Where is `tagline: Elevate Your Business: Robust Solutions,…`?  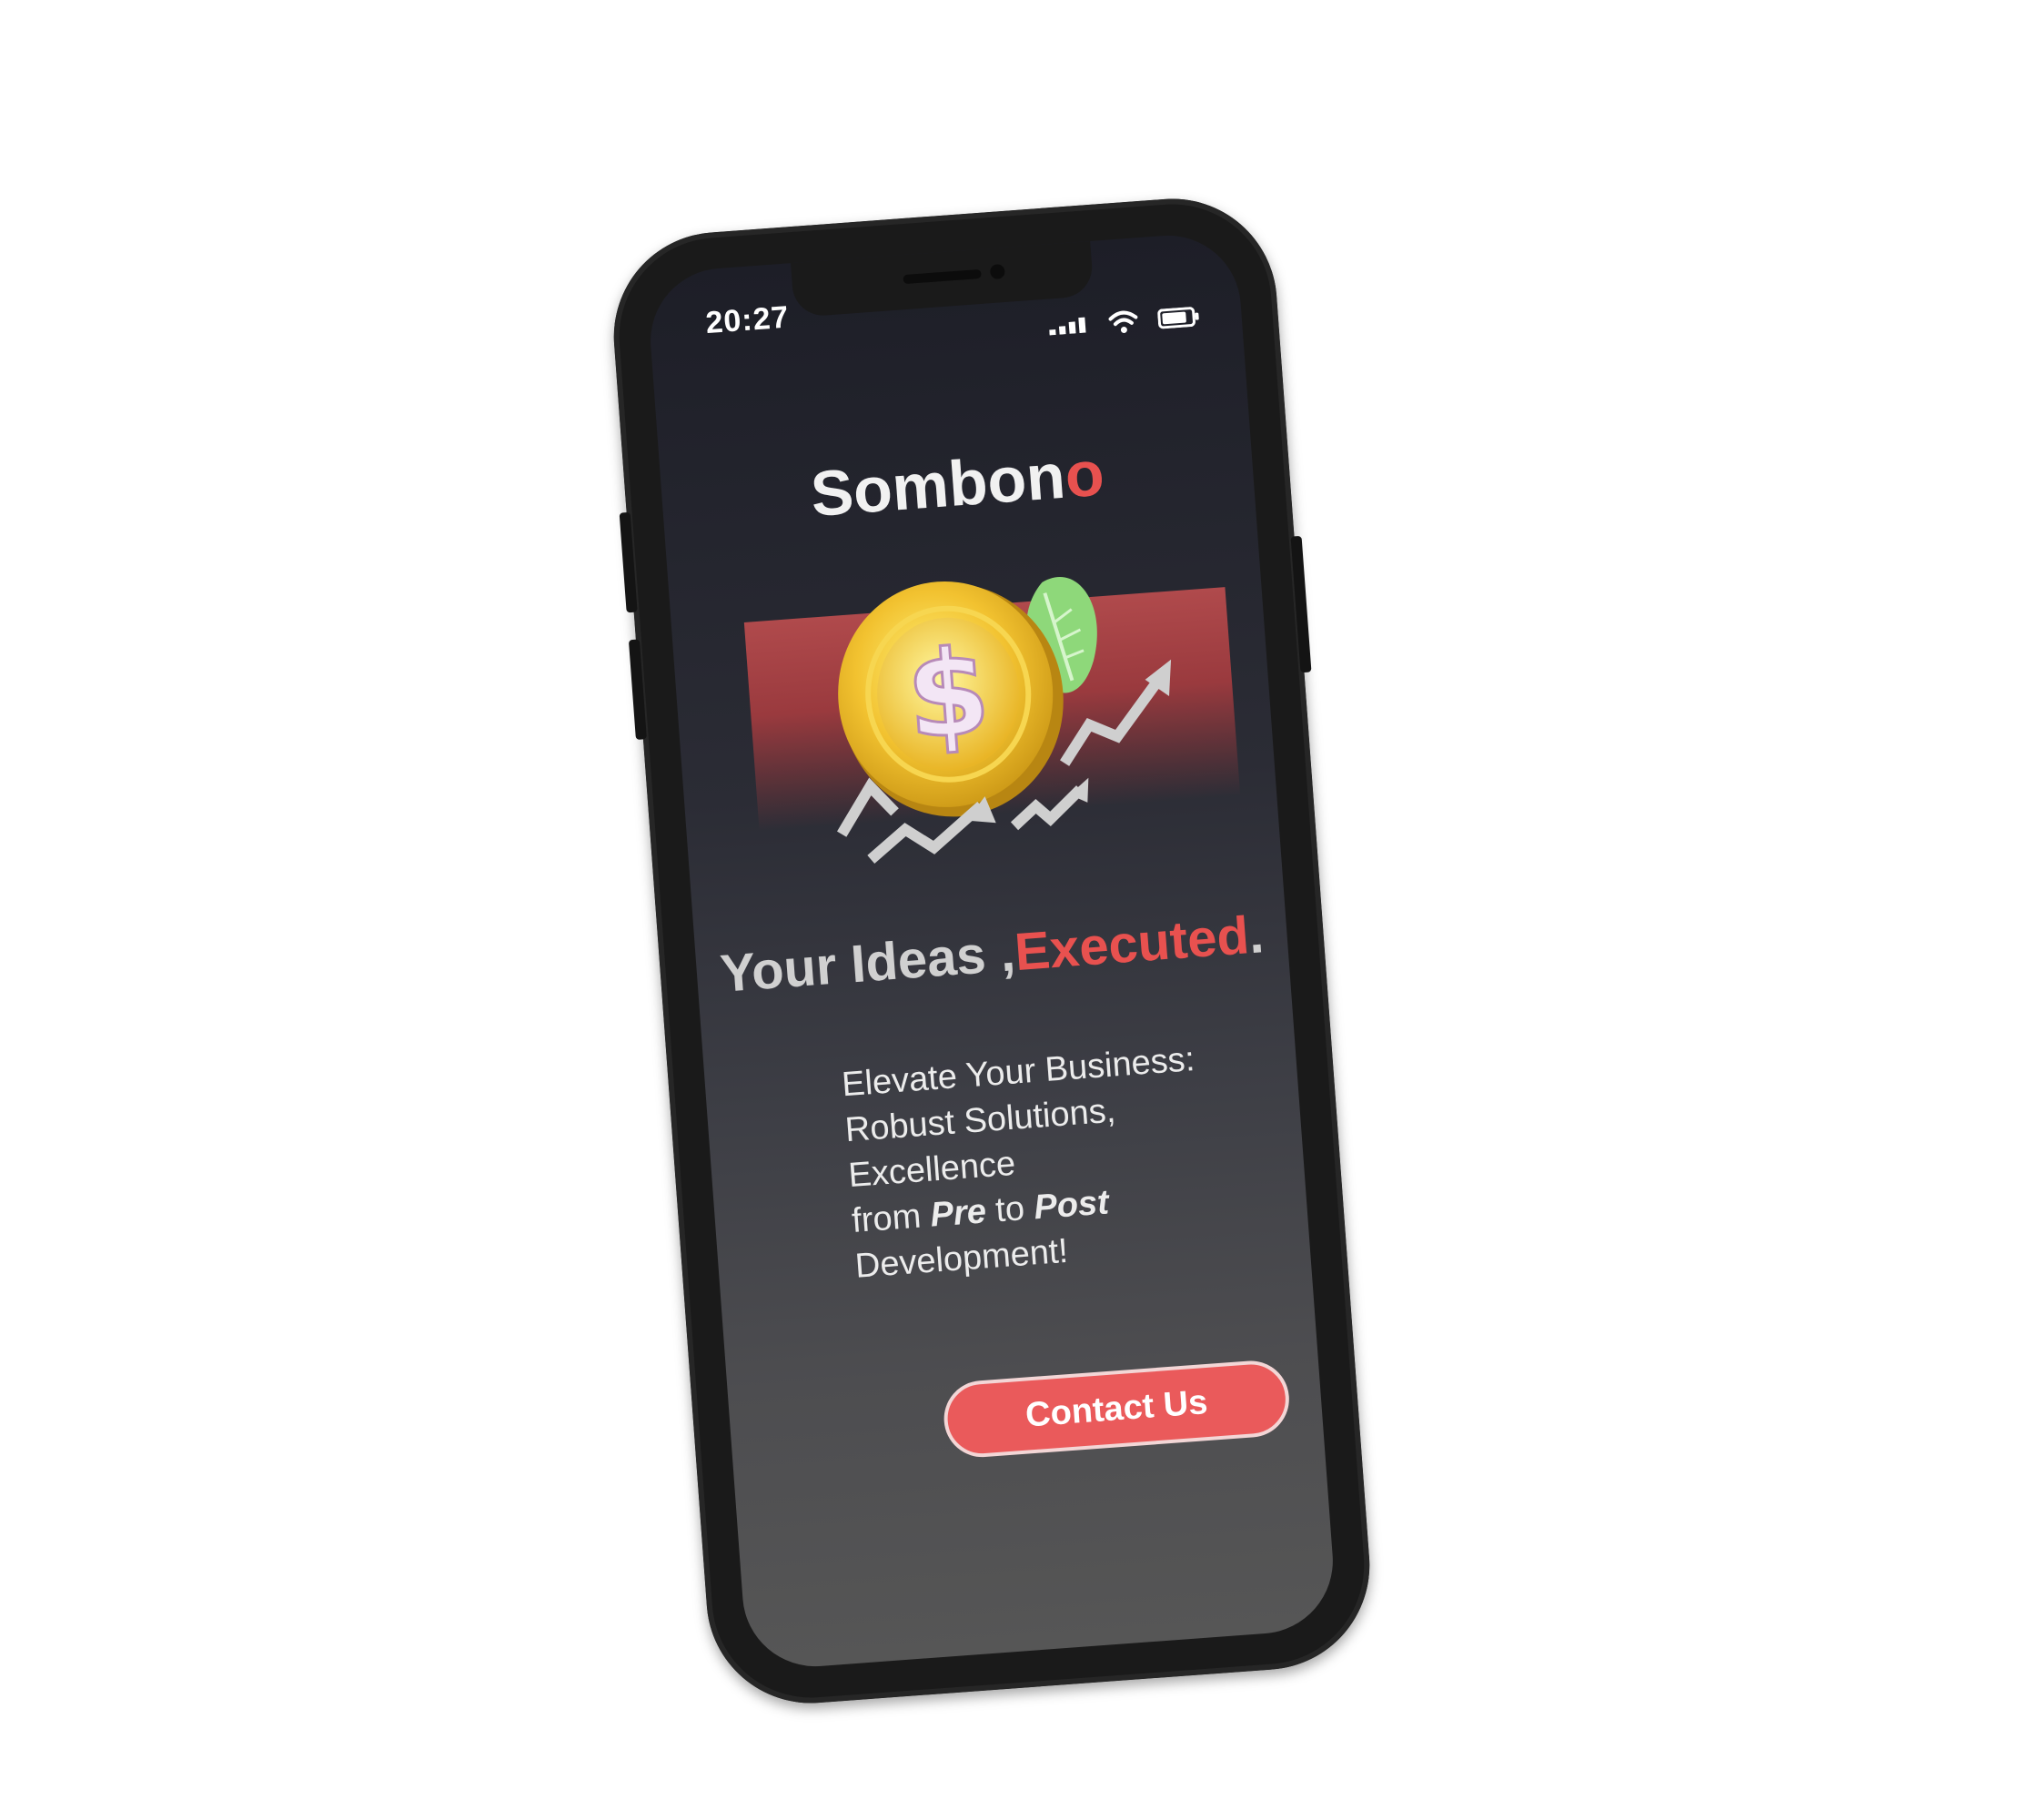
tagline: Elevate Your Business: Robust Solutions,… is located at coordinates (1062, 1160).